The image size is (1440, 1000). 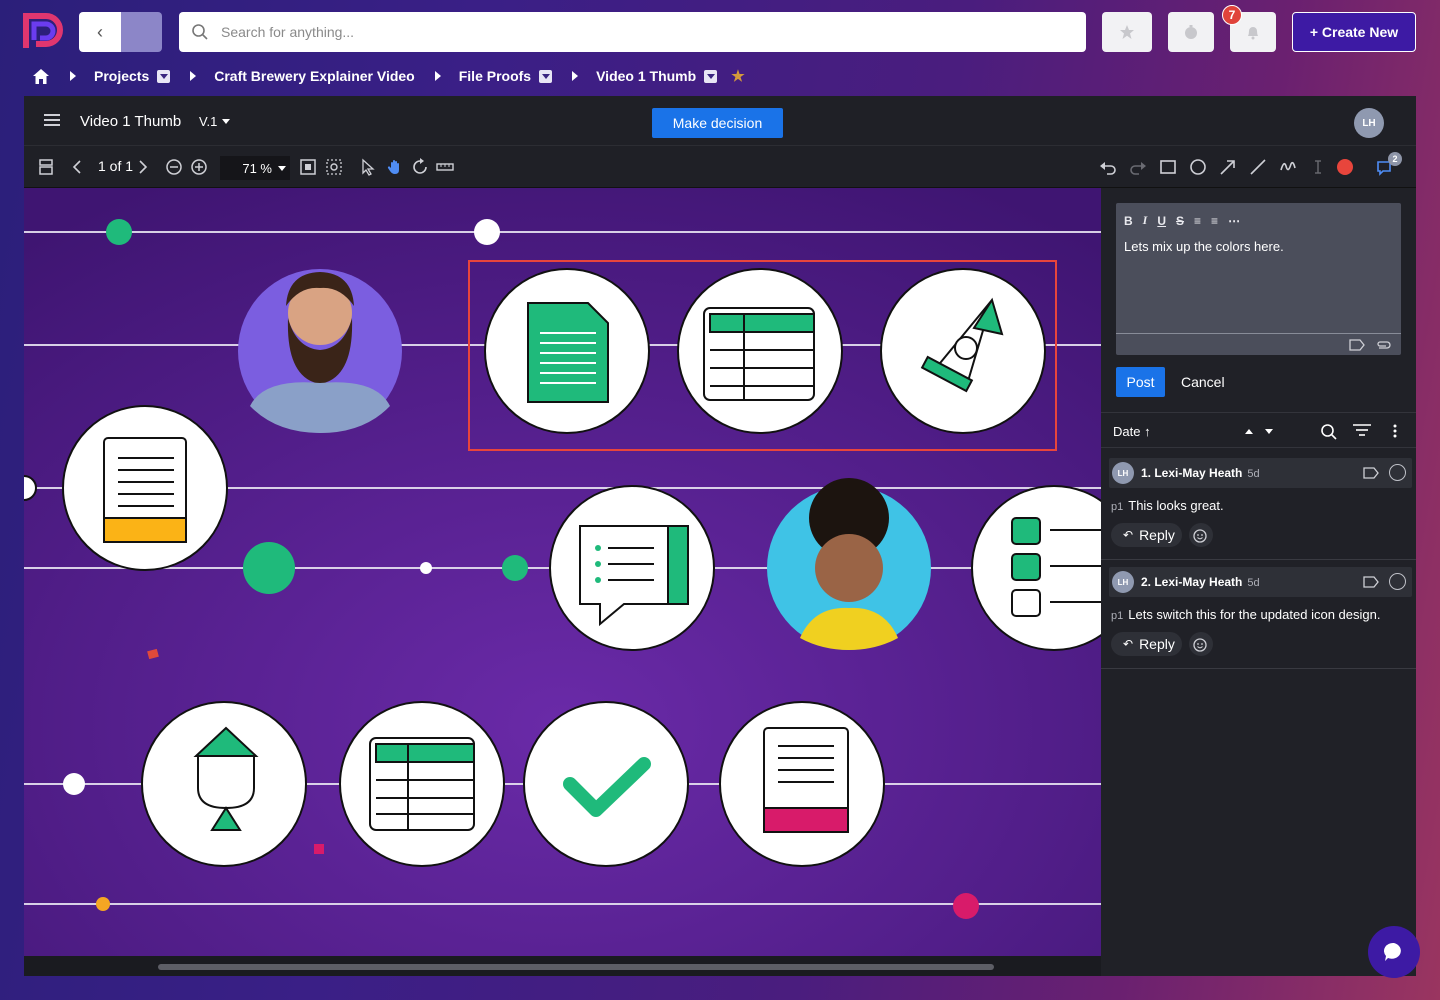 What do you see at coordinates (43, 32) in the screenshot?
I see `app-logo` at bounding box center [43, 32].